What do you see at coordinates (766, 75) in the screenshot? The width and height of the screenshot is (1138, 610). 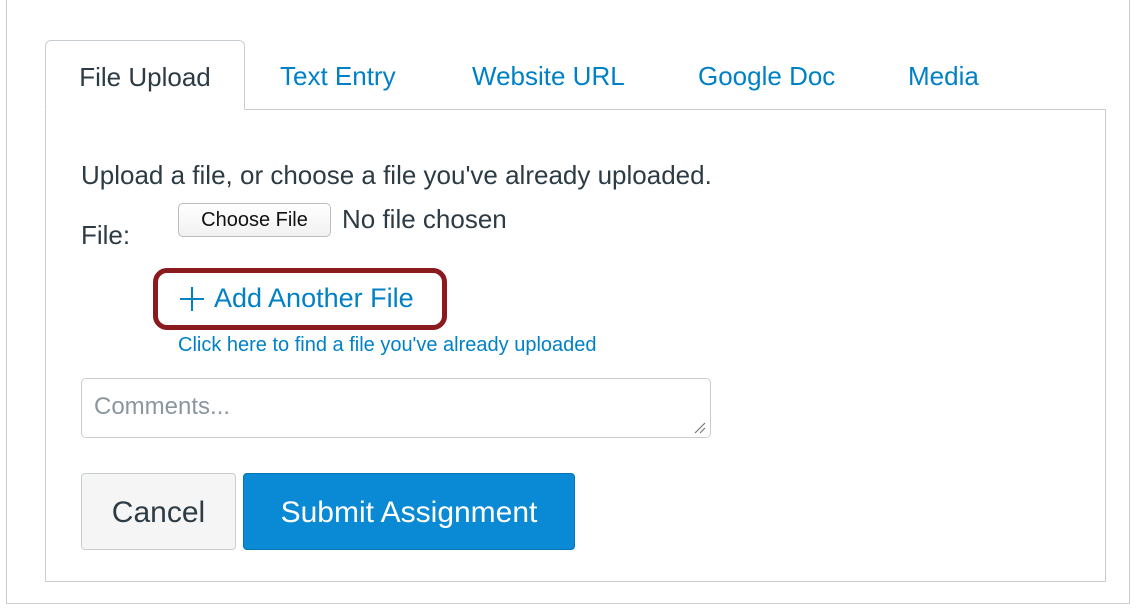 I see `tab-google-doc: Google Doc` at bounding box center [766, 75].